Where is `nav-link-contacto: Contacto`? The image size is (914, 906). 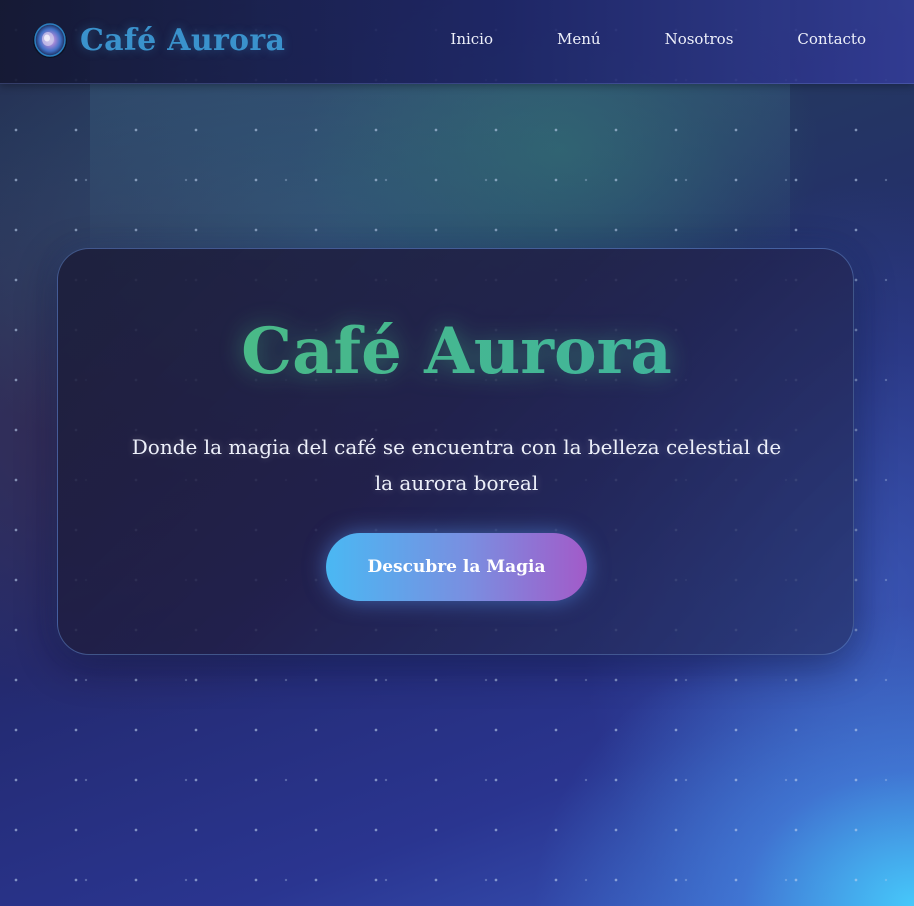 nav-link-contacto: Contacto is located at coordinates (831, 39).